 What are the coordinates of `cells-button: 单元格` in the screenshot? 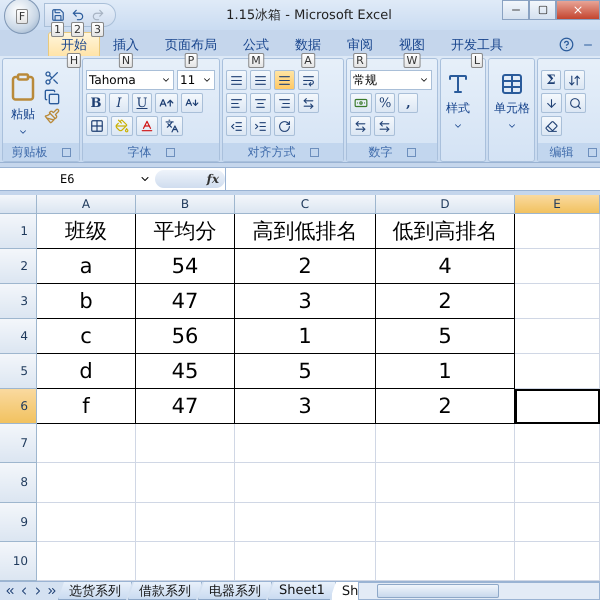 It's located at (512, 115).